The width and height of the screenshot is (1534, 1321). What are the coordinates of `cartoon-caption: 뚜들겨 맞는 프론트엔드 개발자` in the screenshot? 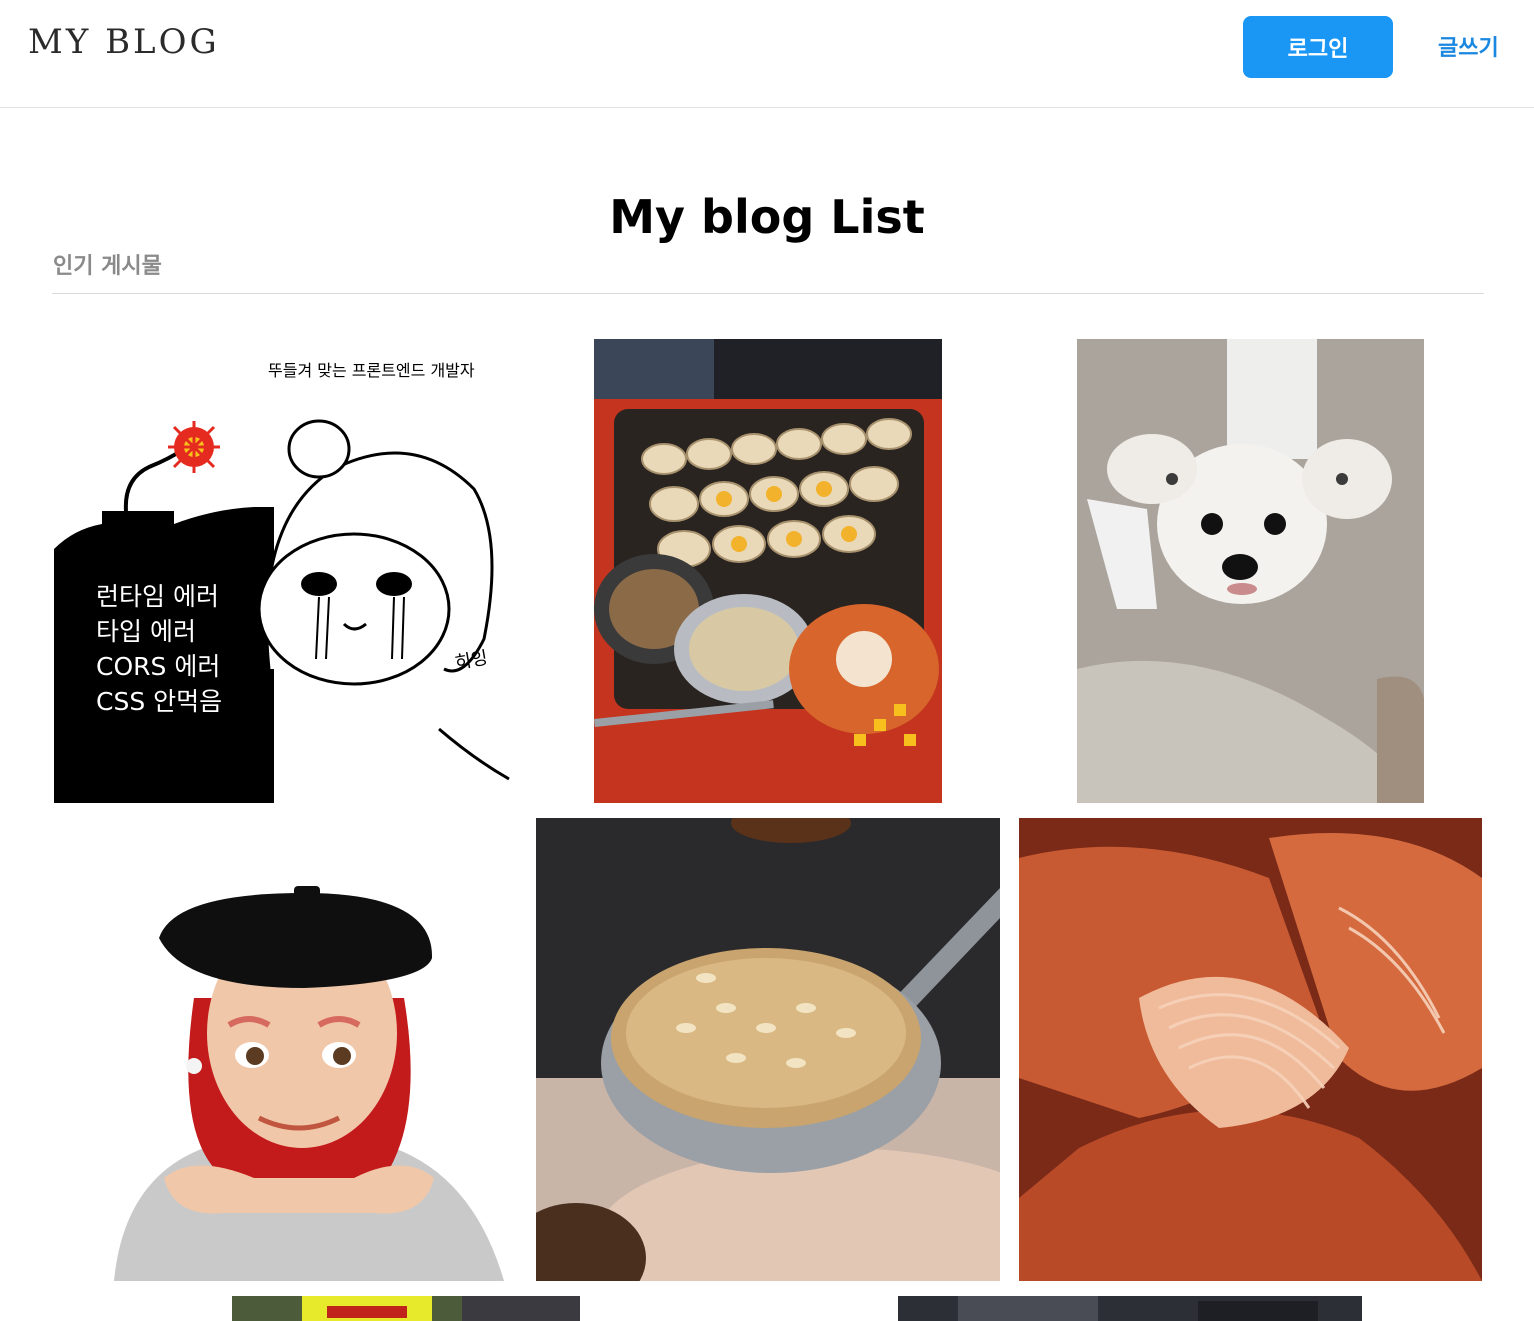 It's located at (371, 370).